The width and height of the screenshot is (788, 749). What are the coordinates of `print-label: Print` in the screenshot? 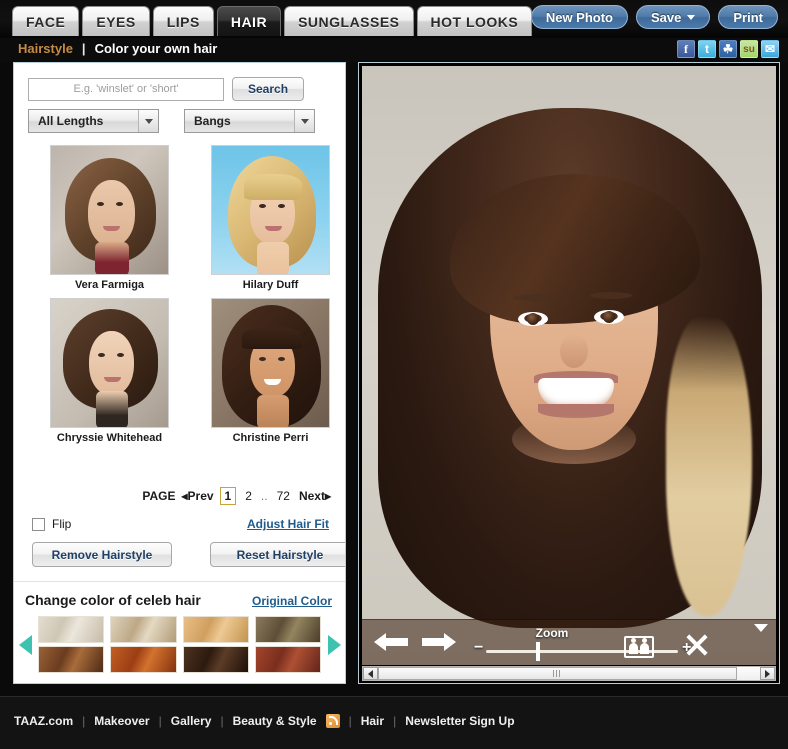 It's located at (748, 17).